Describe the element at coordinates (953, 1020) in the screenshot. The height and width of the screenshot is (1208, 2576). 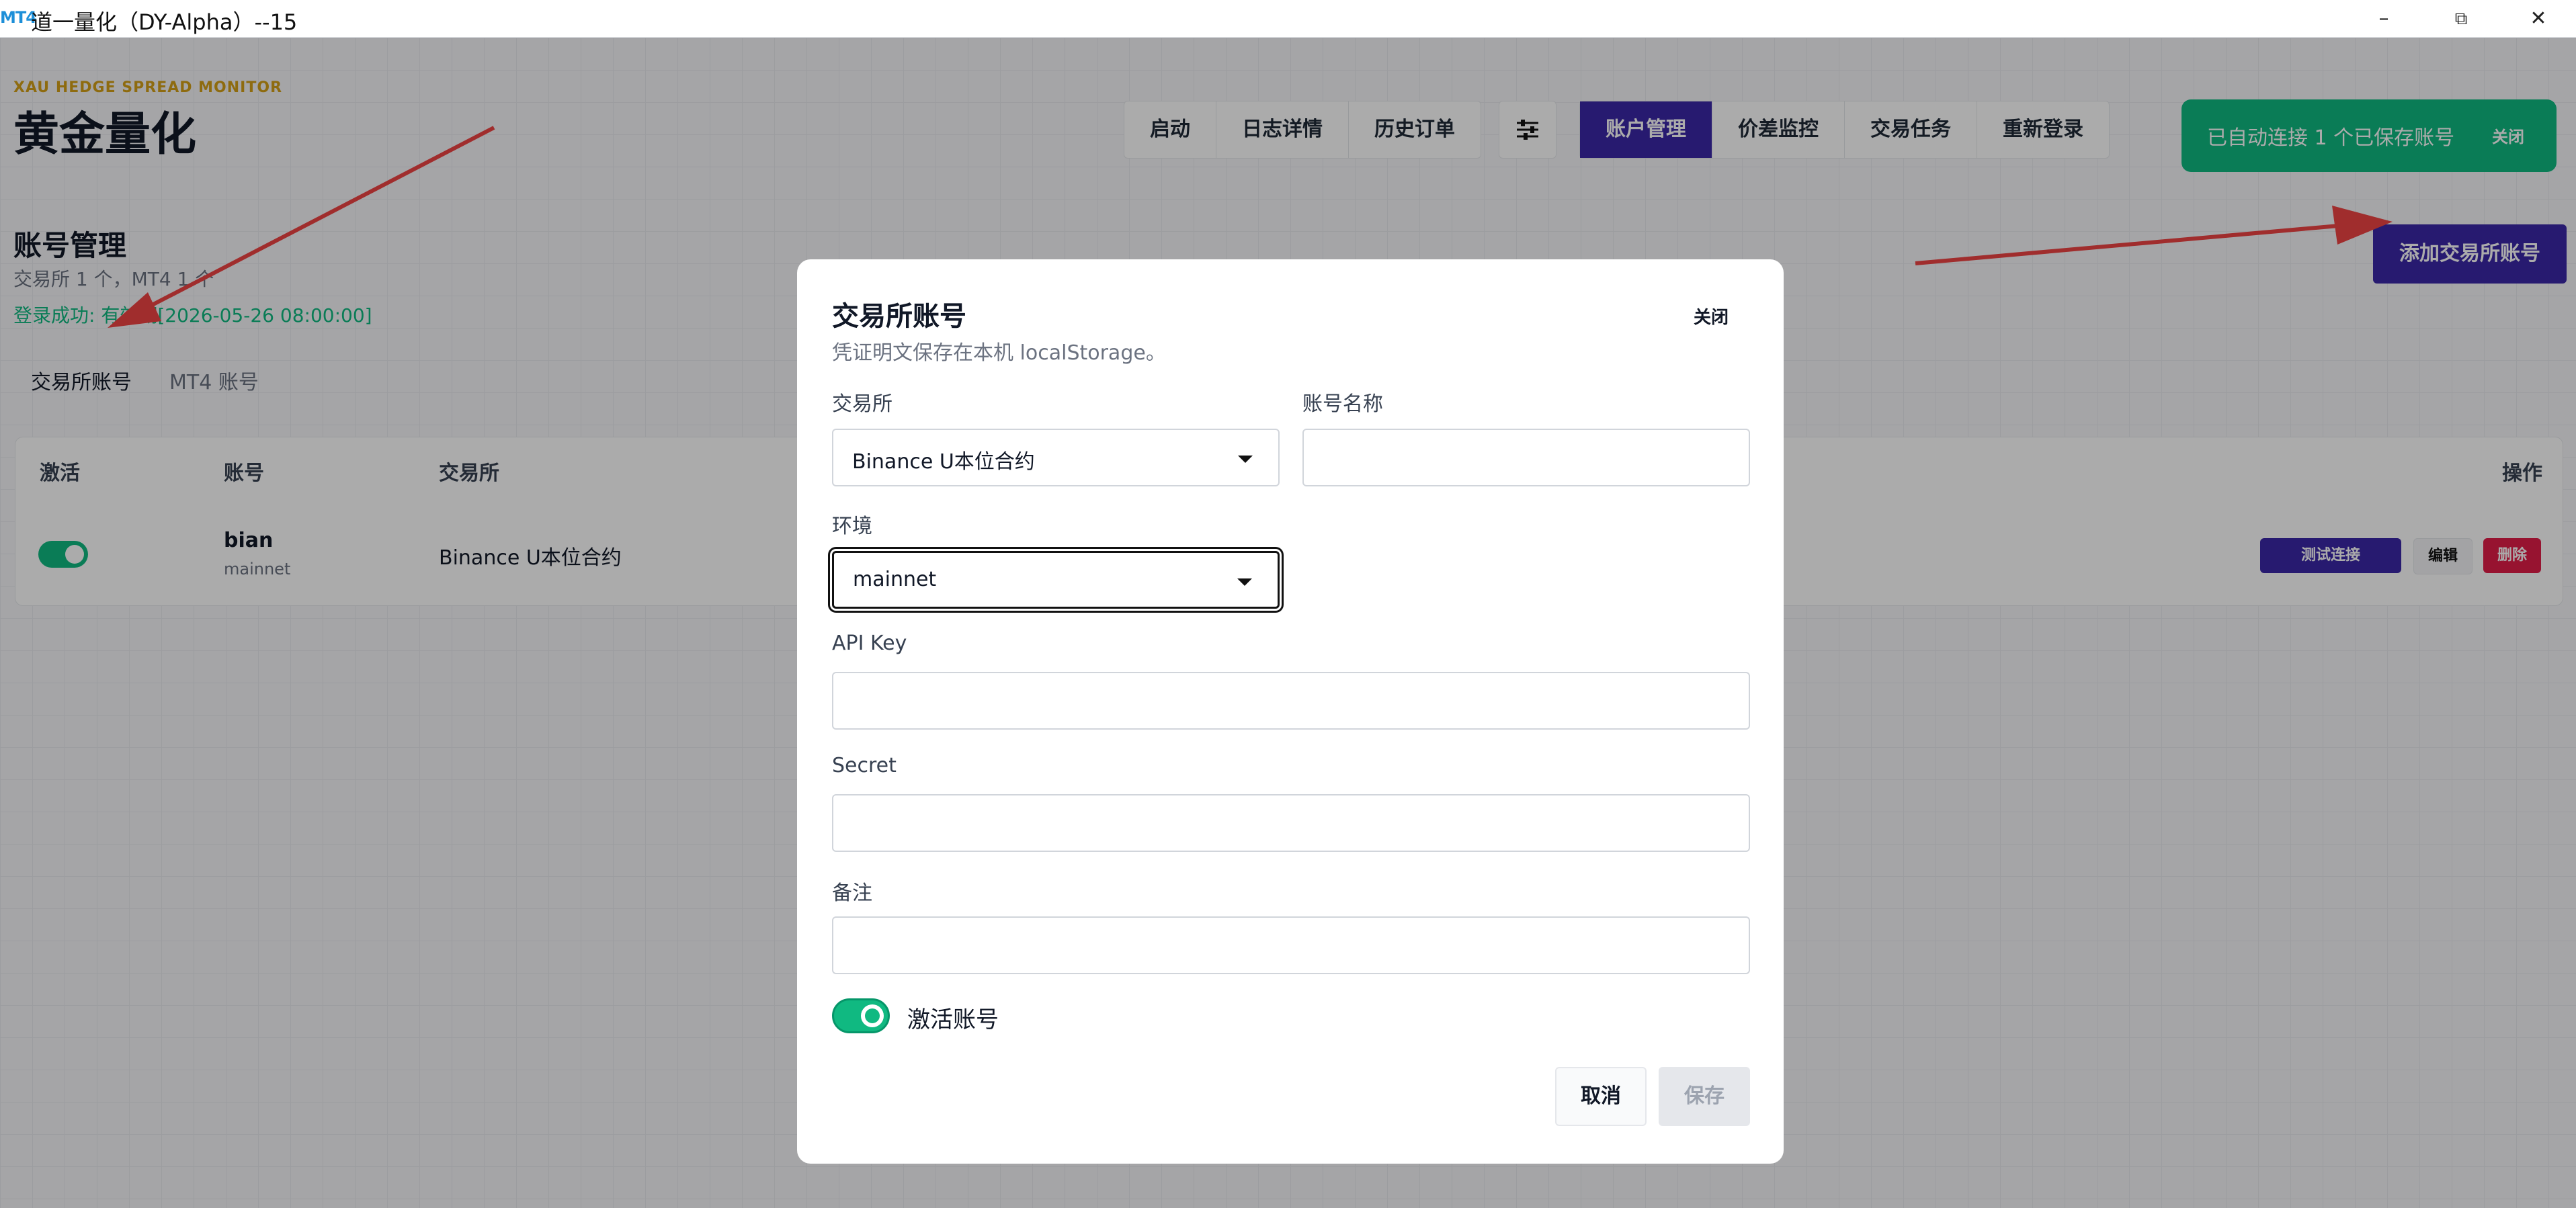
I see `activate-account-label: 激活账号` at that location.